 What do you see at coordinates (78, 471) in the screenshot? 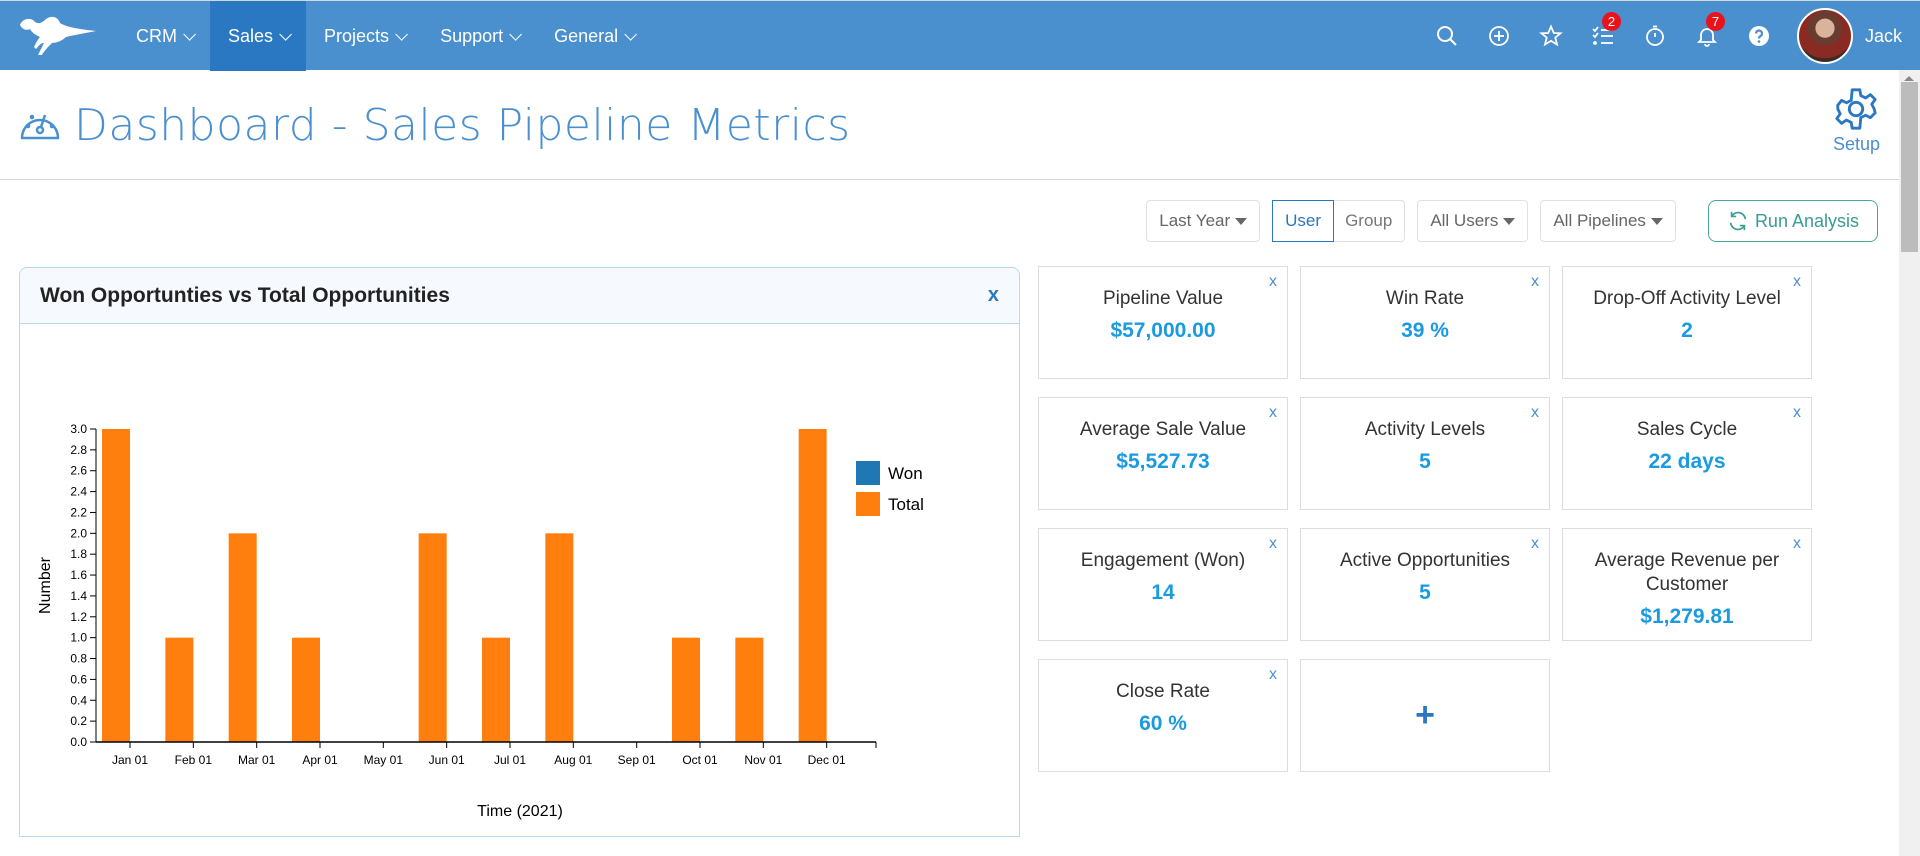
I see `y-tick-label: 2.6` at bounding box center [78, 471].